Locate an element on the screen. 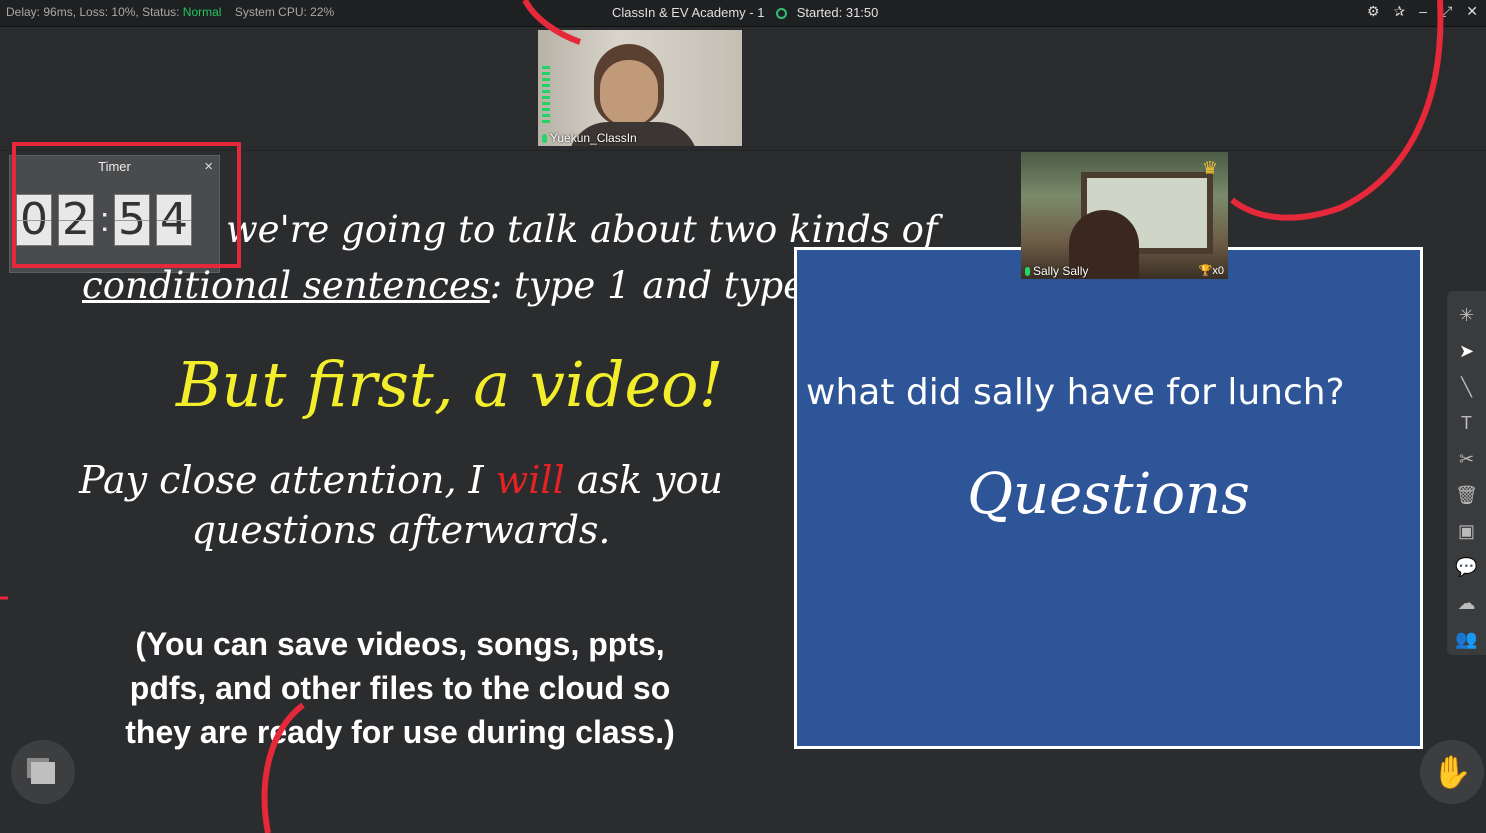 This screenshot has height=833, width=1486. trophy-count: 🏆x0 is located at coordinates (1211, 270).